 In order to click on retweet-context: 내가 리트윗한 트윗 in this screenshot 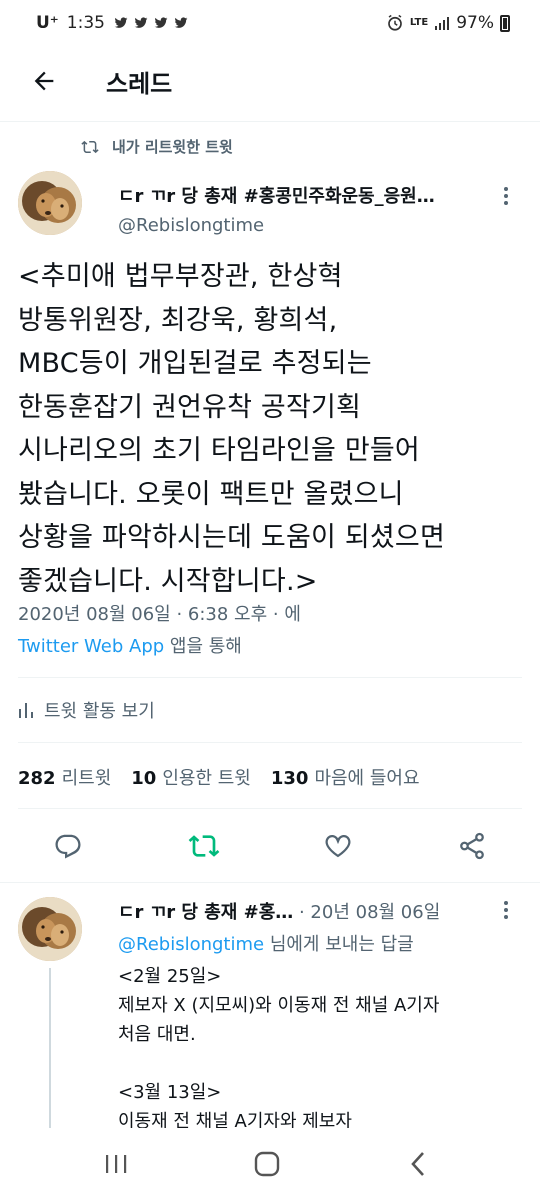, I will do `click(156, 146)`.